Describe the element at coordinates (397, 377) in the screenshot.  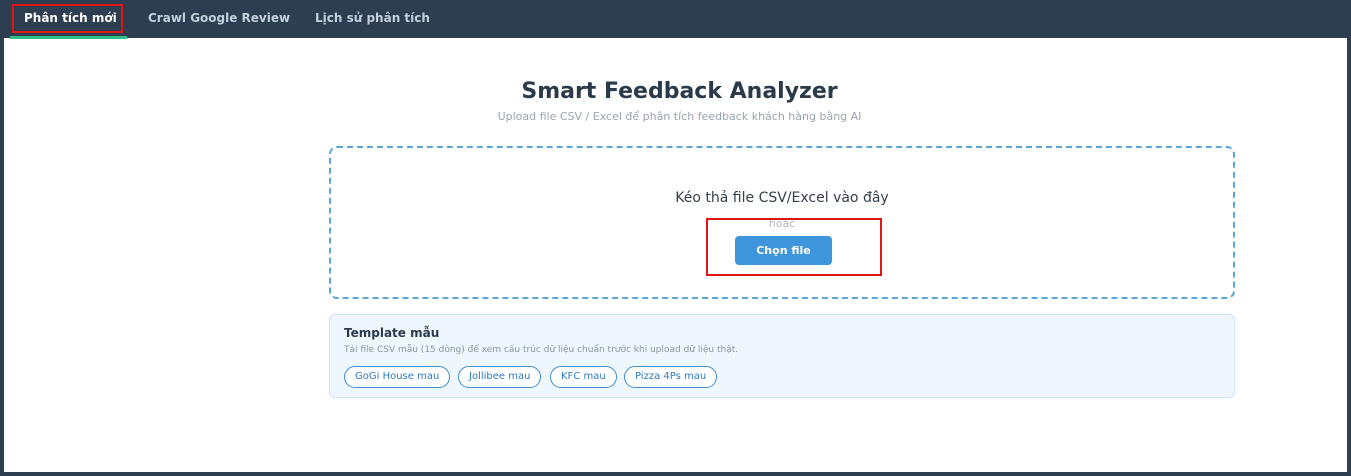
I see `template-gogi-house-button: GoGi House mau` at that location.